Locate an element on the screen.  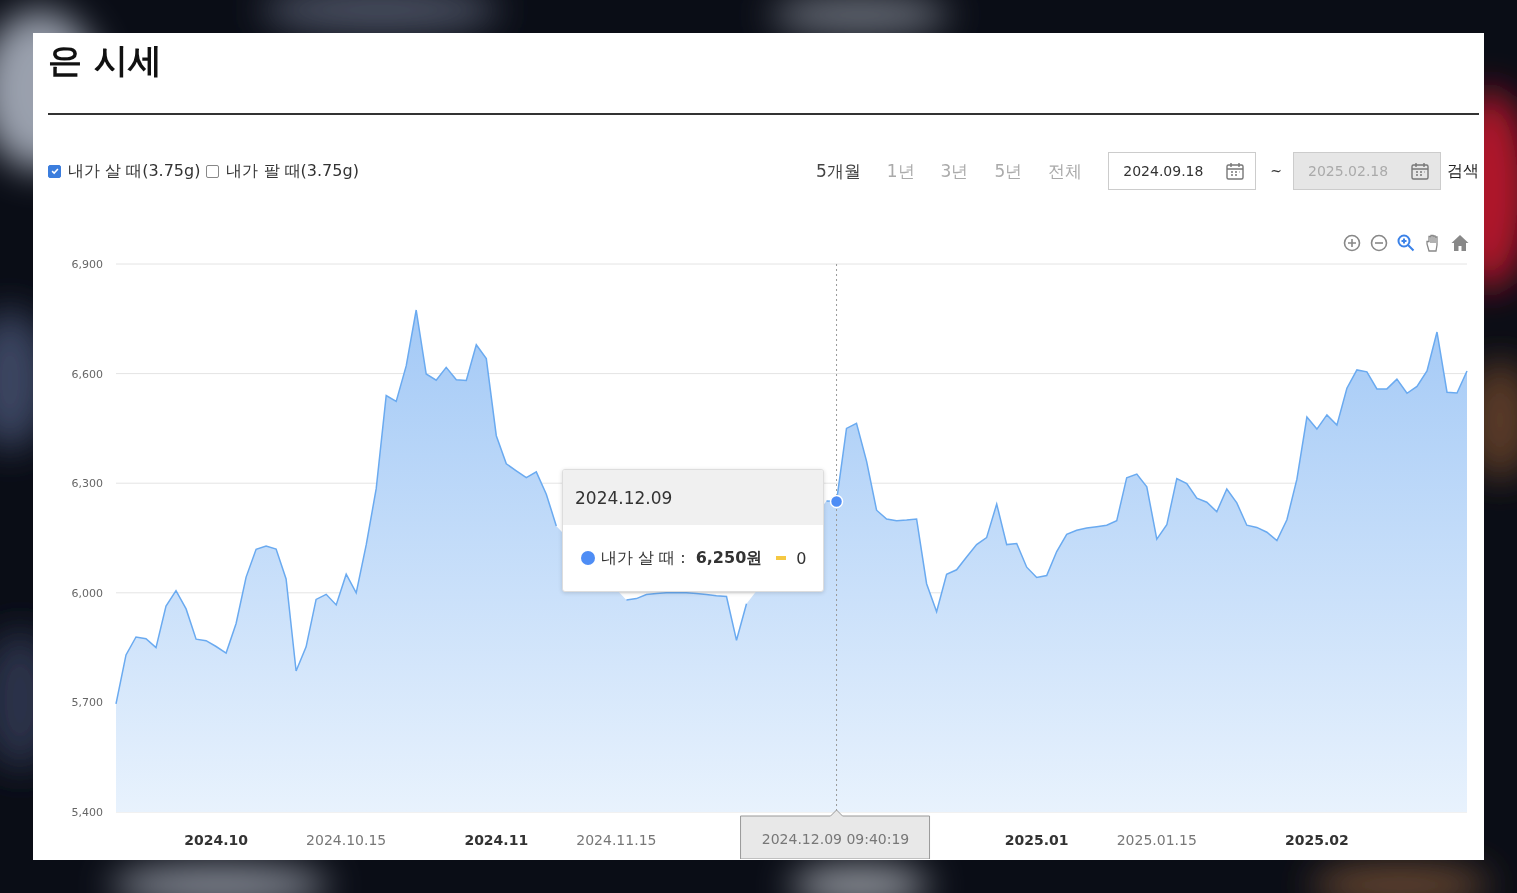
hover-point is located at coordinates (836, 501).